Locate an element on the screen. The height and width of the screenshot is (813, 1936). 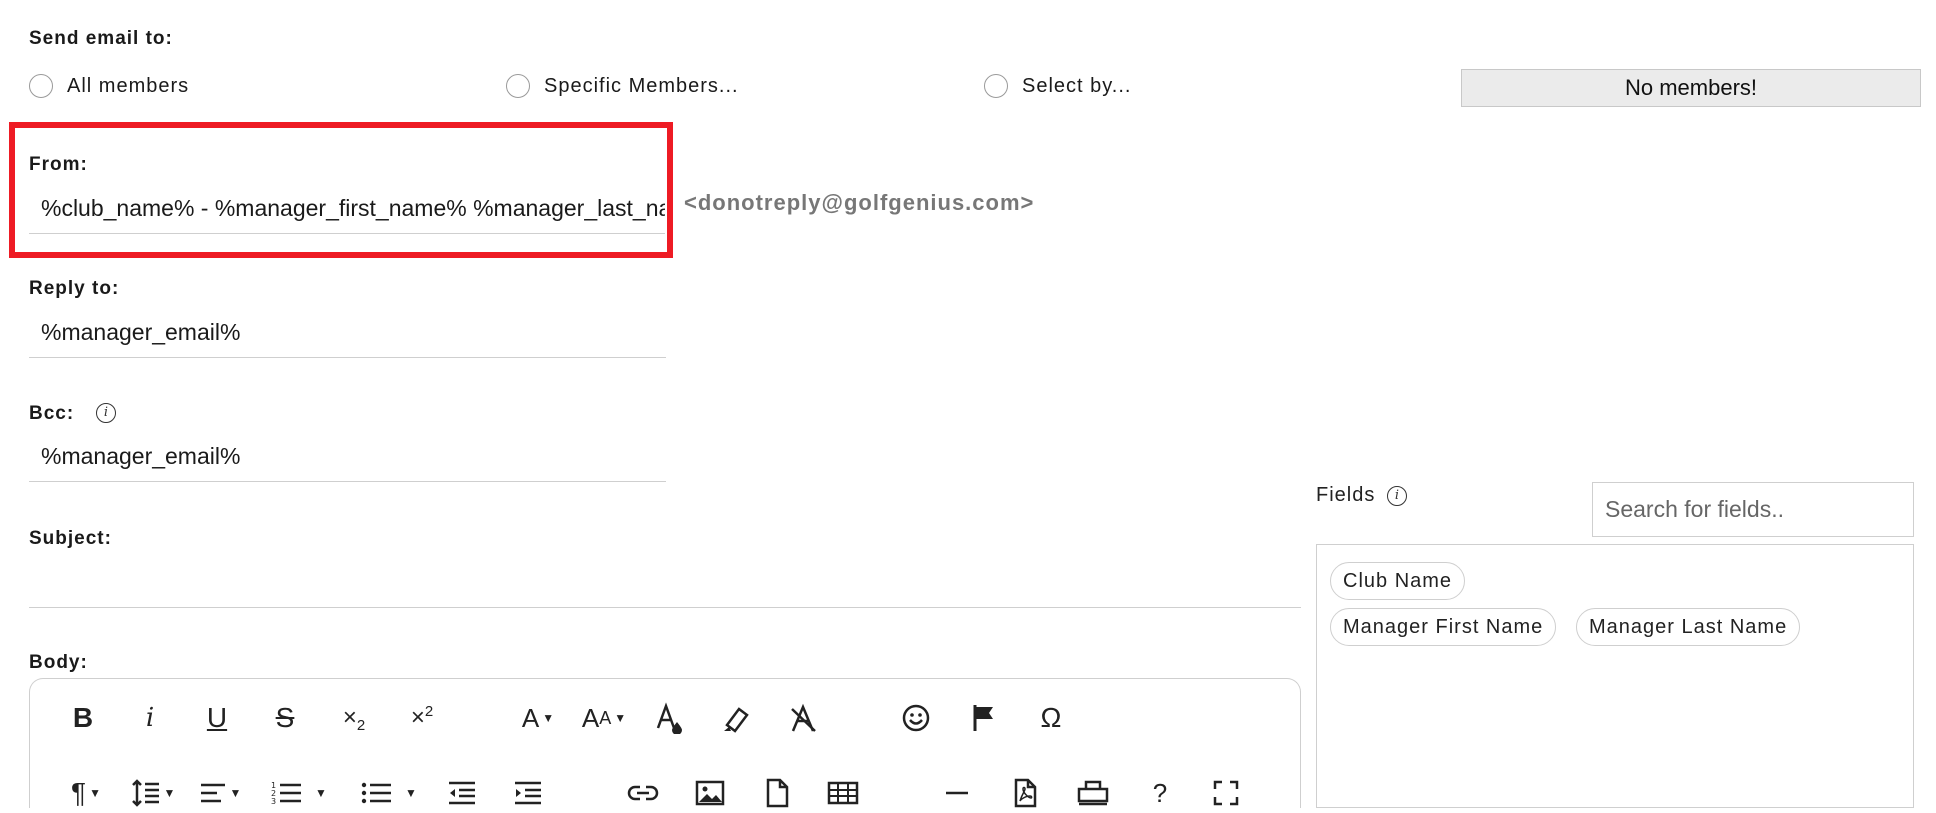
unordered-list-icon: ▼ is located at coordinates (389, 793).